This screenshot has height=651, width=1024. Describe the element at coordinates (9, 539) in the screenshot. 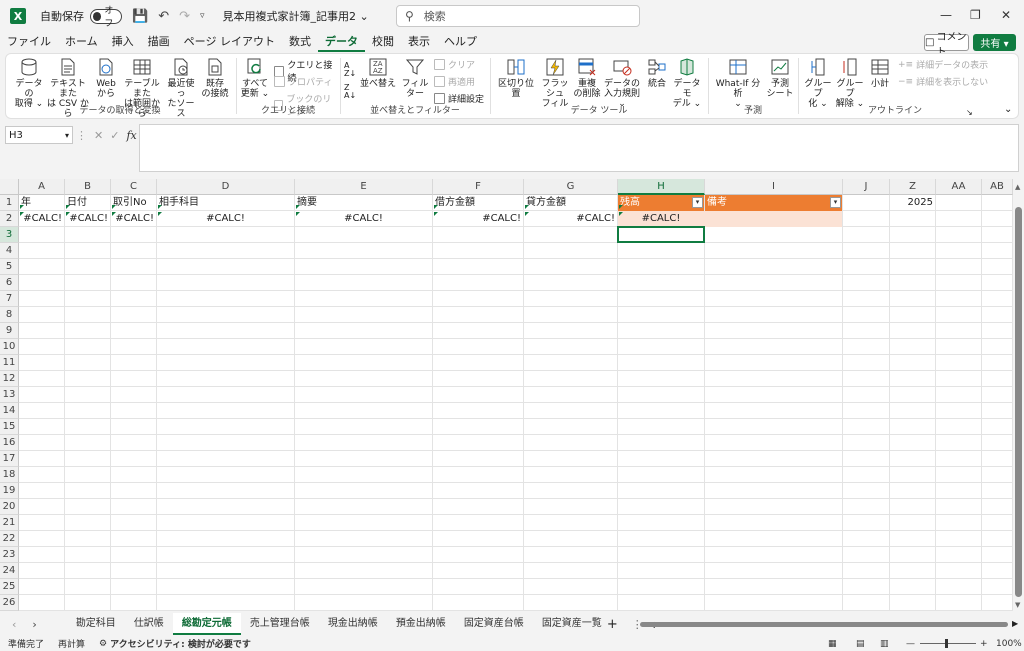

I see `row-header-22: 22` at that location.